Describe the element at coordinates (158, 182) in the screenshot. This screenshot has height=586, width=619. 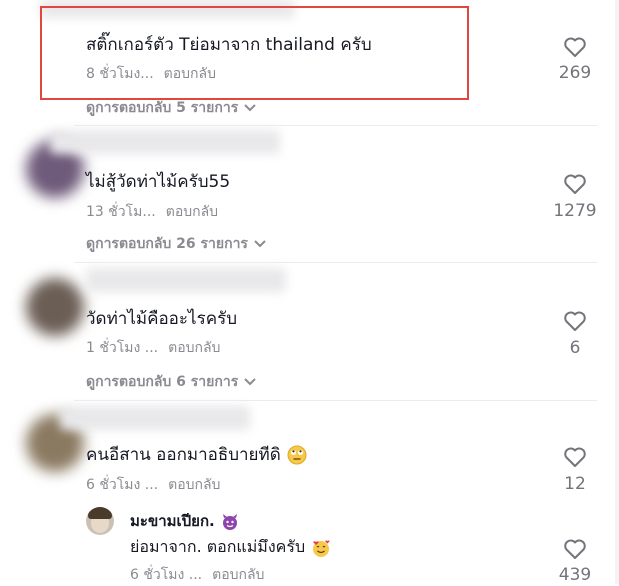
I see `comment-text: ไม่สู้วัดท่าไม้ครับ55` at that location.